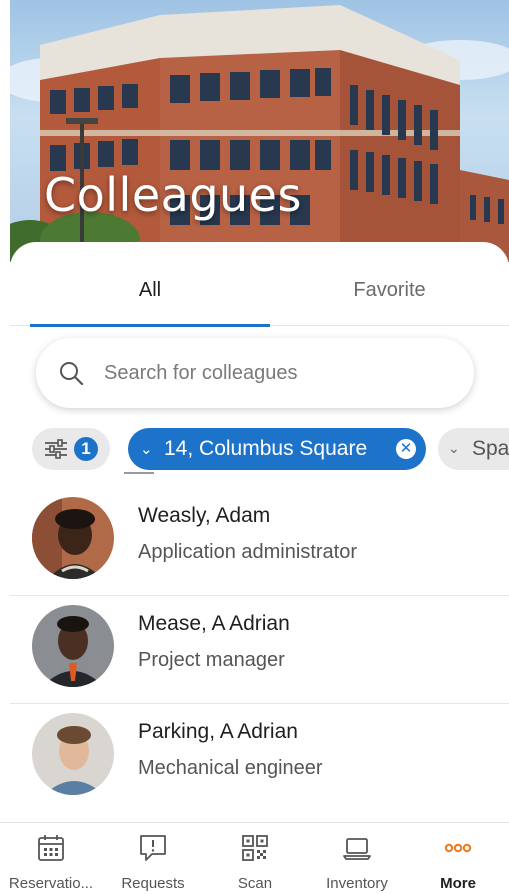  I want to click on nav-scan: Scan, so click(255, 858).